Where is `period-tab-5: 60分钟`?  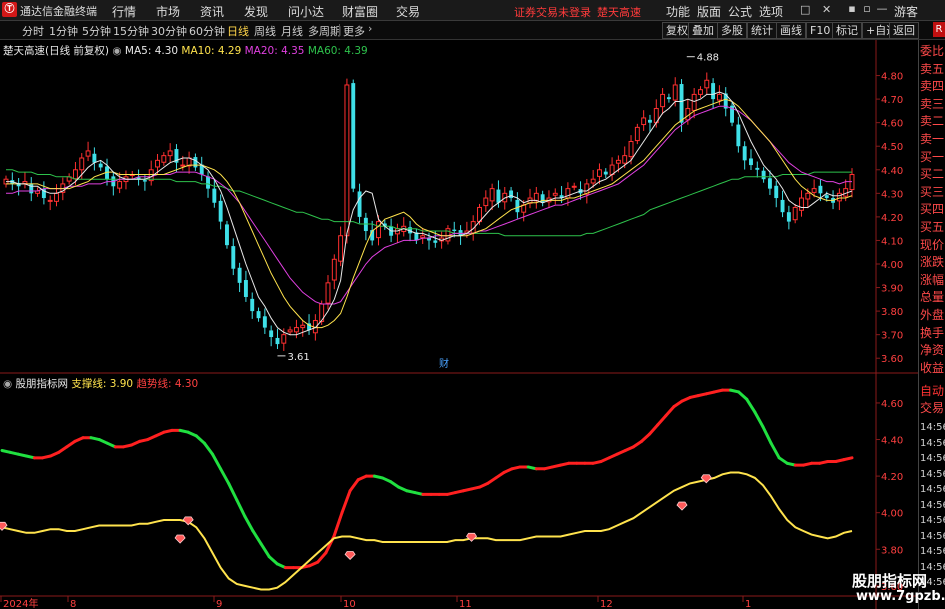
period-tab-5: 60分钟 is located at coordinates (207, 31).